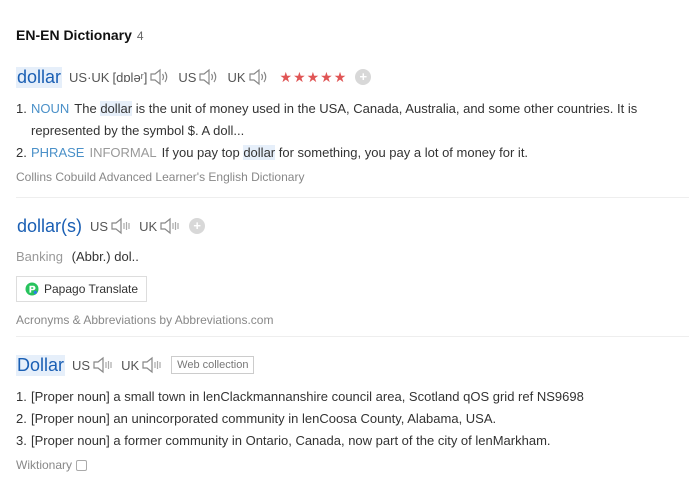  I want to click on part-of-speech: PHRASE, so click(58, 152).